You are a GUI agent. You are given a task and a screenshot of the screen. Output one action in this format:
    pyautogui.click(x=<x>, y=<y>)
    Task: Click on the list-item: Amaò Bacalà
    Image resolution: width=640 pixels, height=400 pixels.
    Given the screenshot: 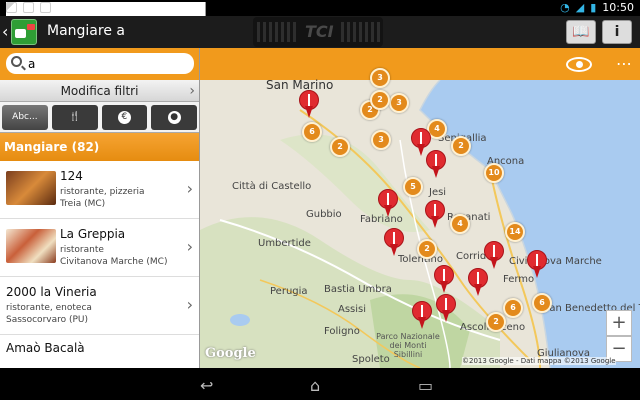 What is the action you would take?
    pyautogui.click(x=99, y=345)
    